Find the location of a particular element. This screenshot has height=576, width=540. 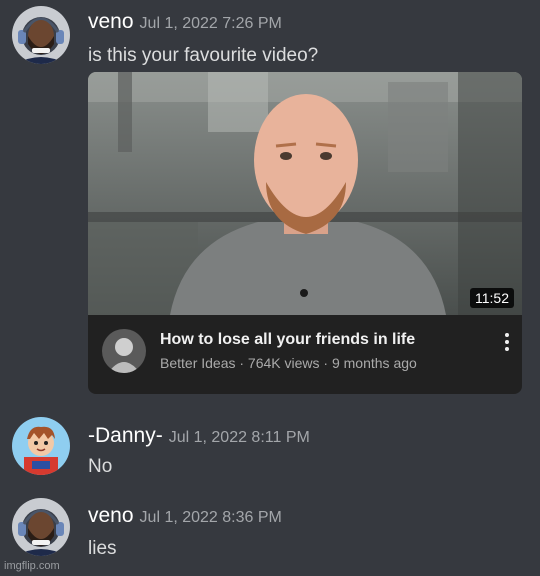

video-title: How to lose all your friends in life is located at coordinates (287, 340).